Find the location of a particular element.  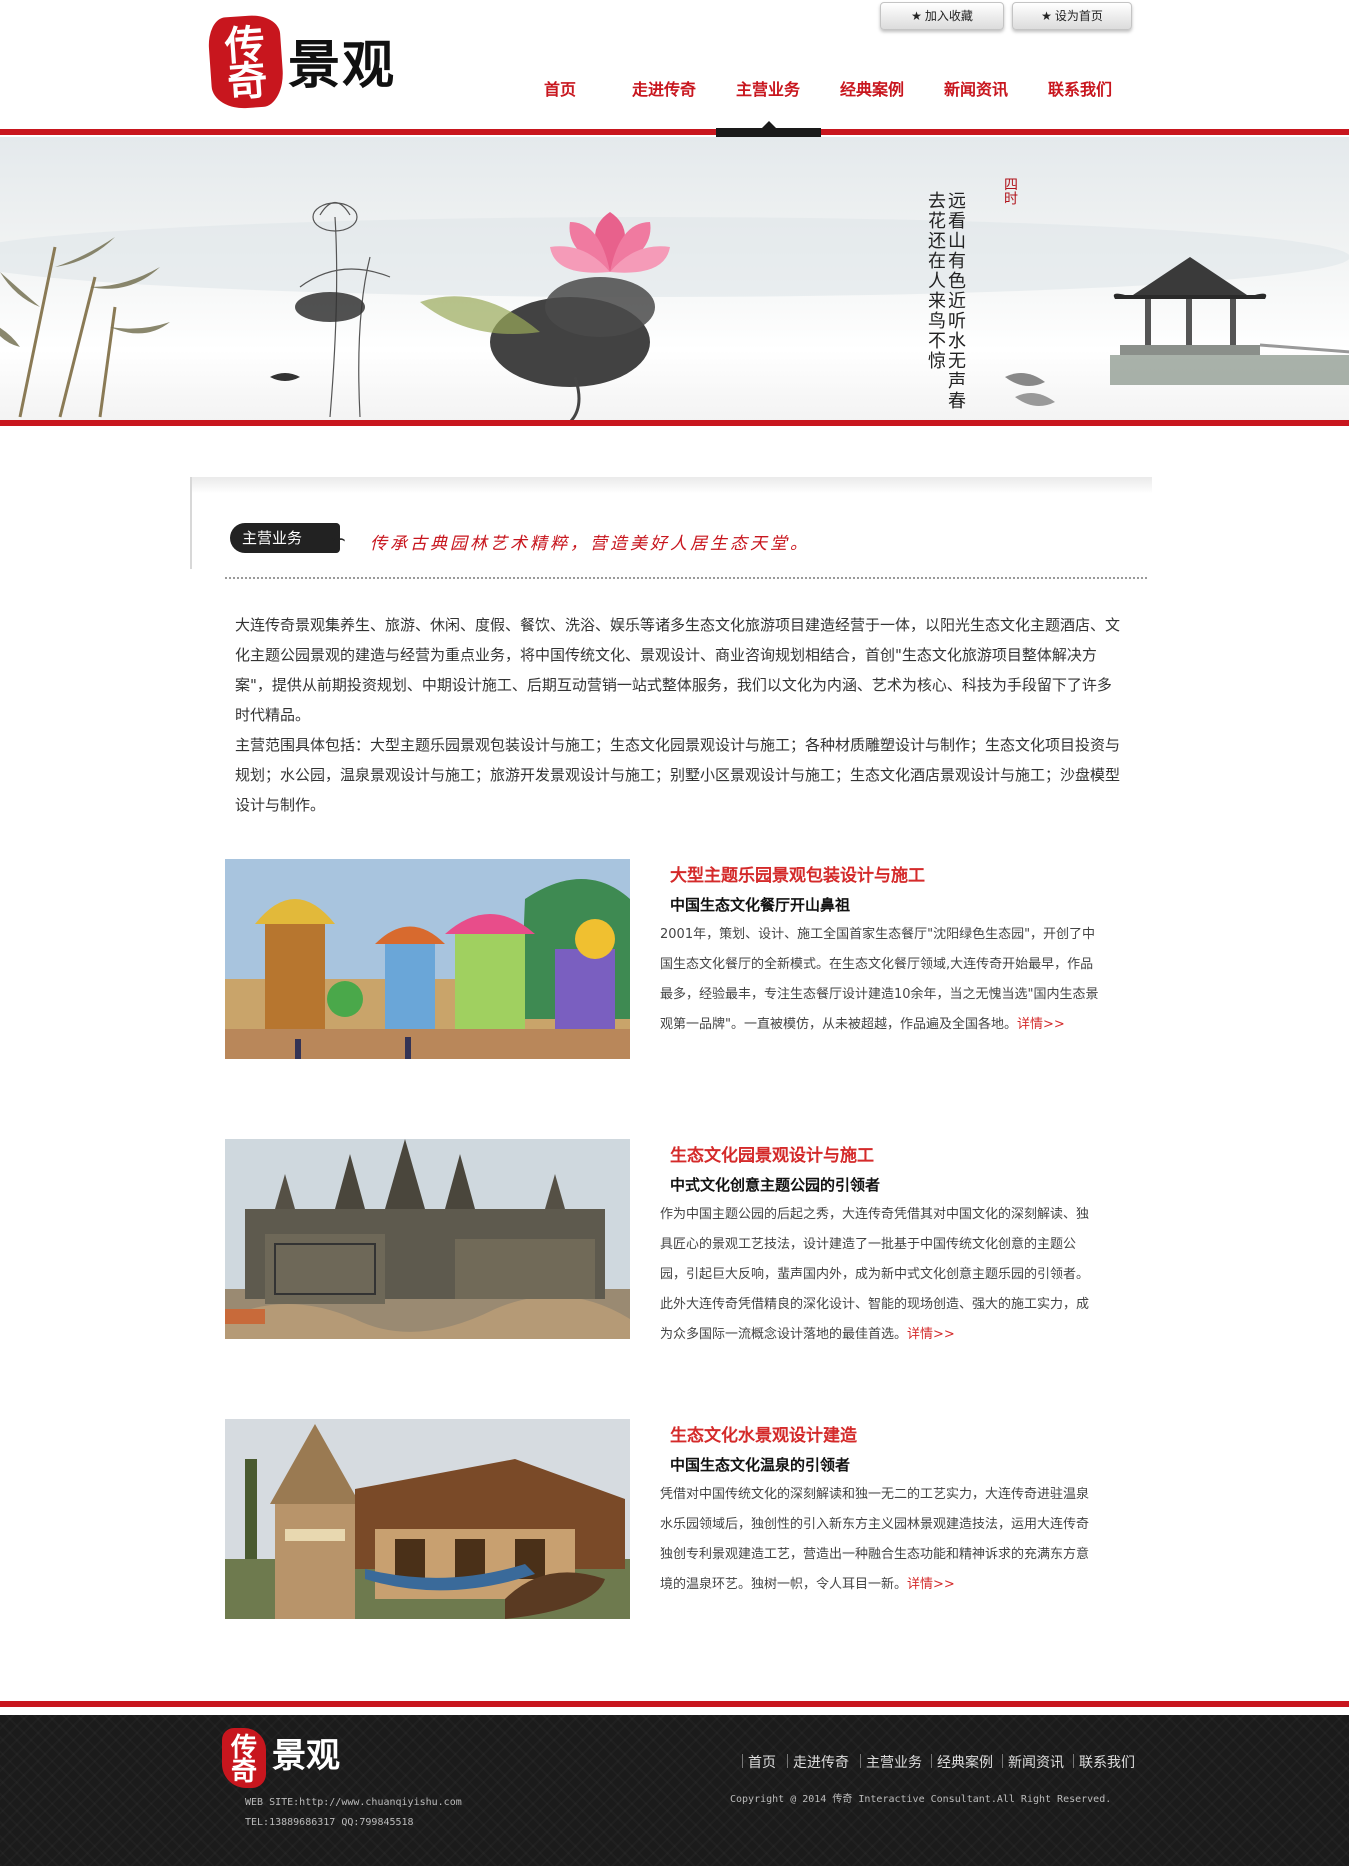

footer-gap is located at coordinates (674, 1711).